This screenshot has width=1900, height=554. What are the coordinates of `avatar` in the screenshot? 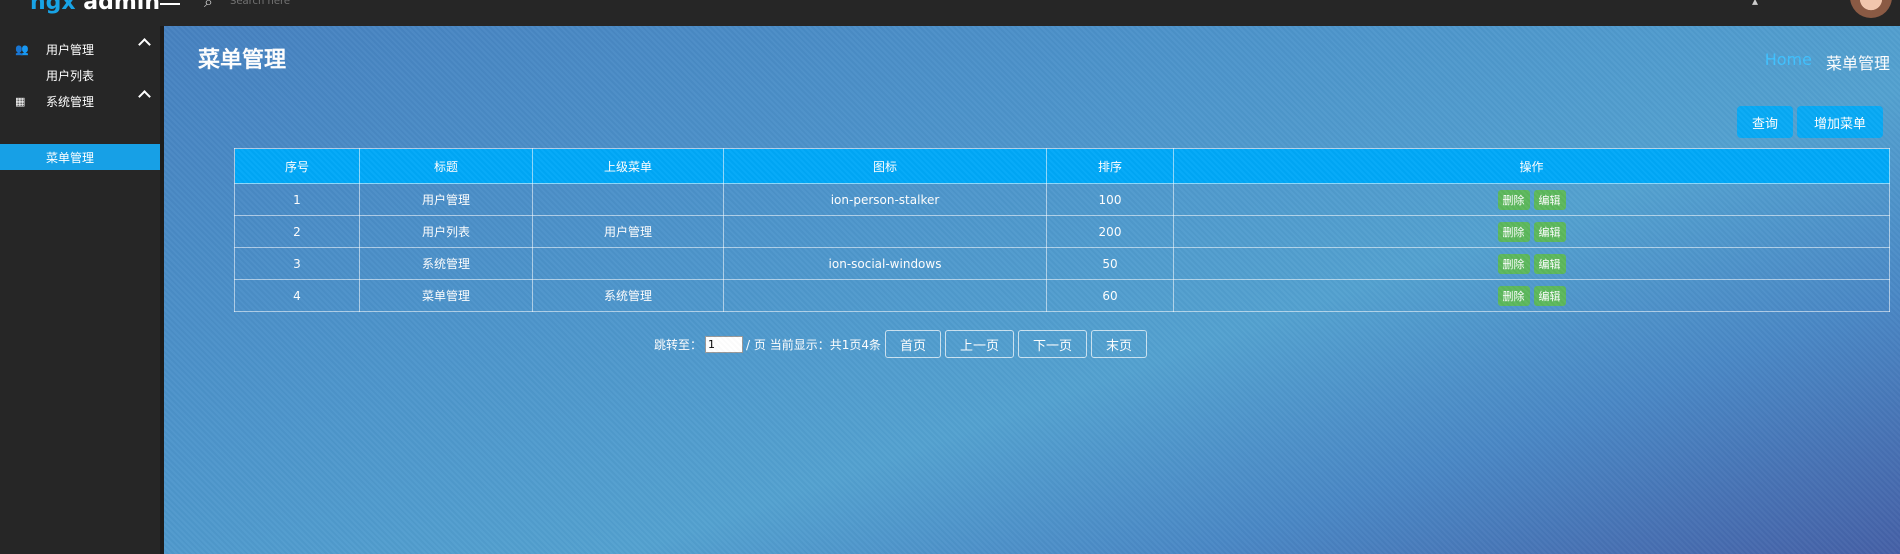 It's located at (1871, 9).